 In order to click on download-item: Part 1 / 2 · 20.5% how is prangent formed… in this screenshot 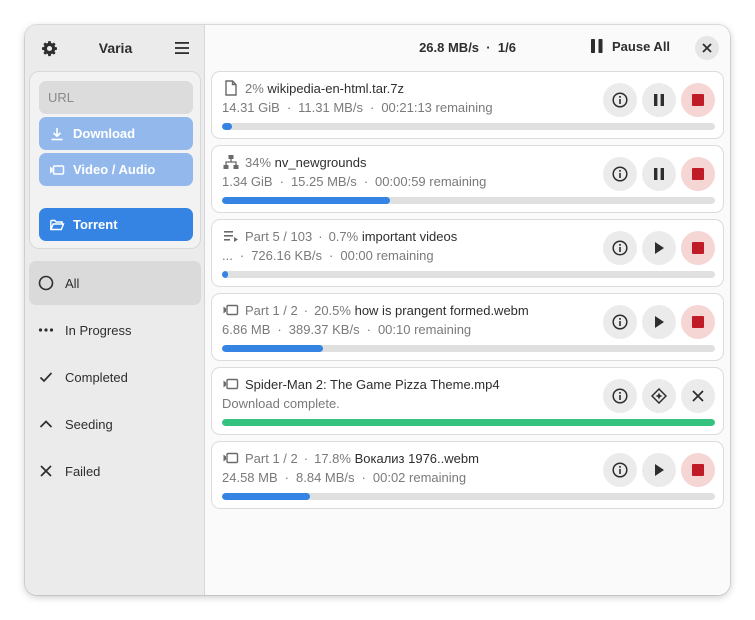, I will do `click(467, 327)`.